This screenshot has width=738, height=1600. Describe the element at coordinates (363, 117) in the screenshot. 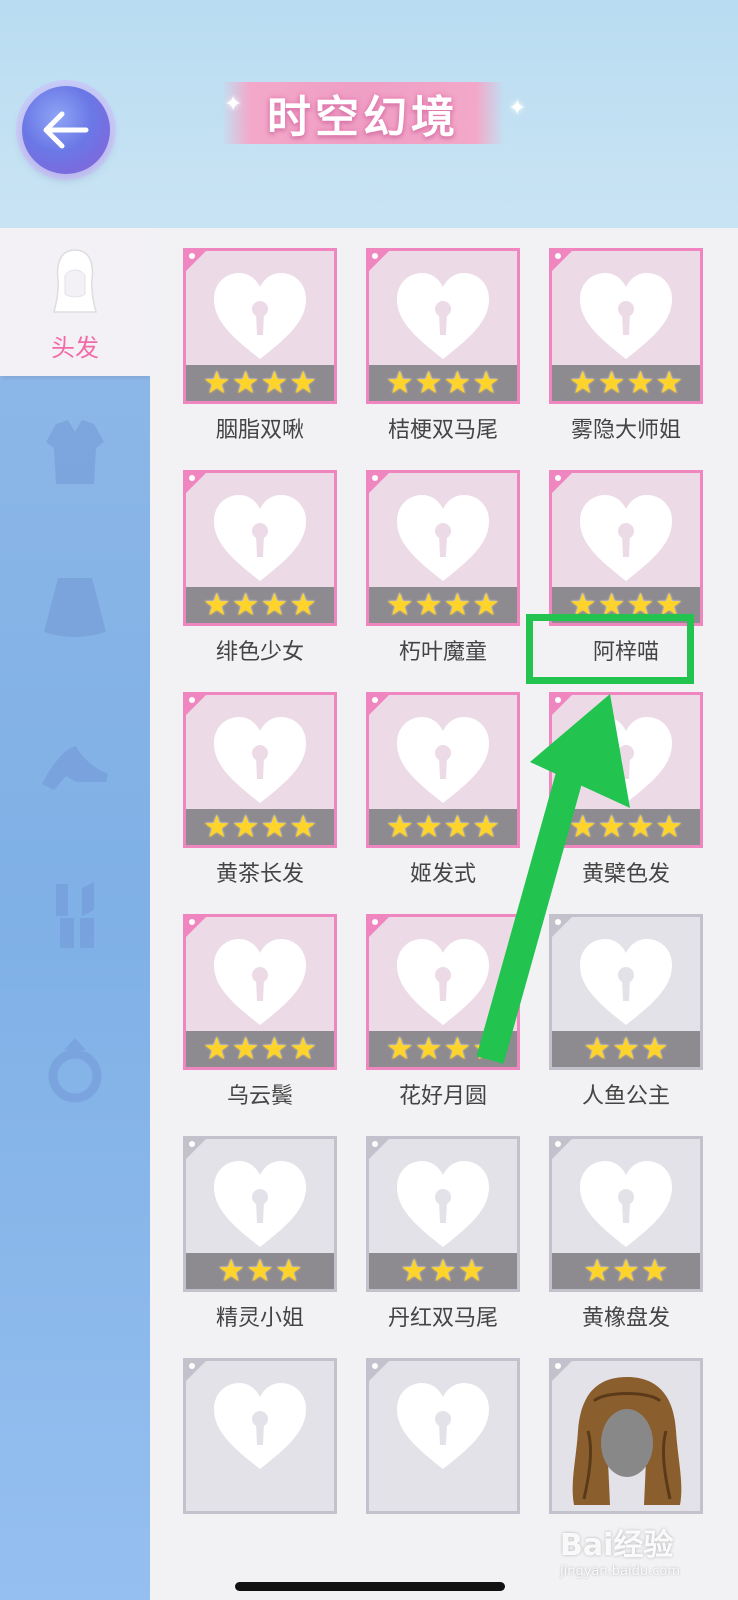

I see `page-title: 时空幻境` at that location.